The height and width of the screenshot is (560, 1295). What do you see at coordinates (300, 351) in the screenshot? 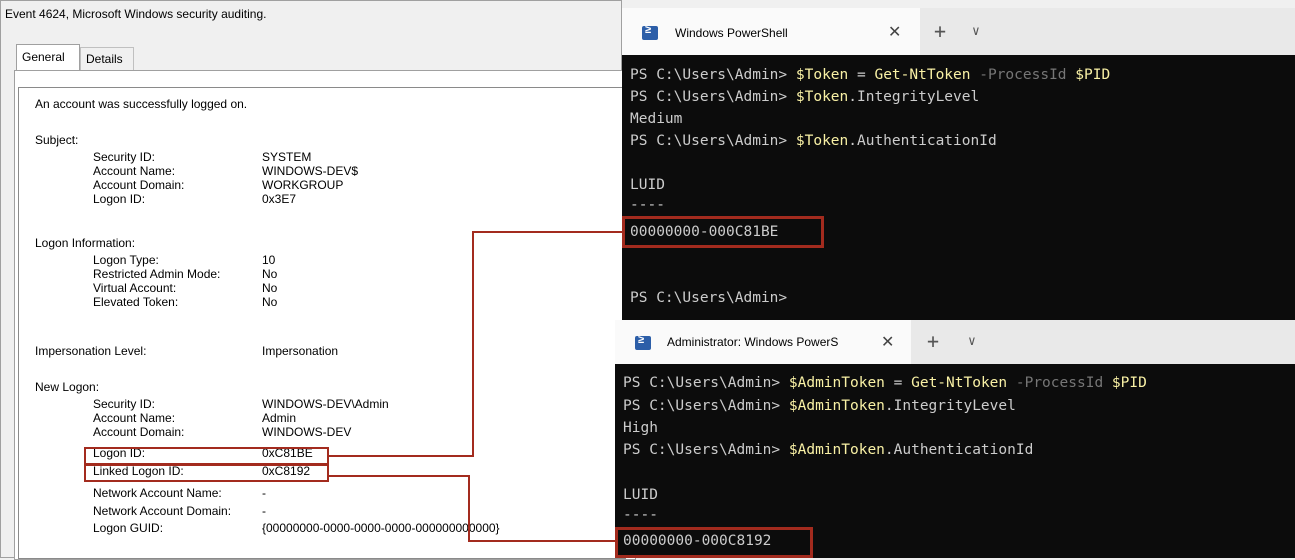
I see `impersonation-value: Impersonation` at bounding box center [300, 351].